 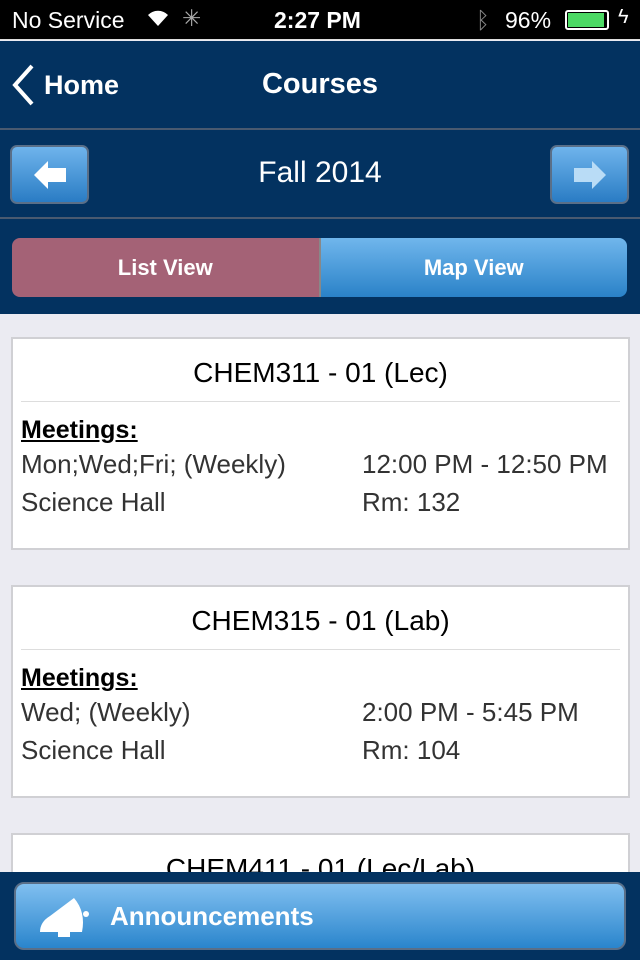 What do you see at coordinates (165, 267) in the screenshot?
I see `list-view-tab: List View` at bounding box center [165, 267].